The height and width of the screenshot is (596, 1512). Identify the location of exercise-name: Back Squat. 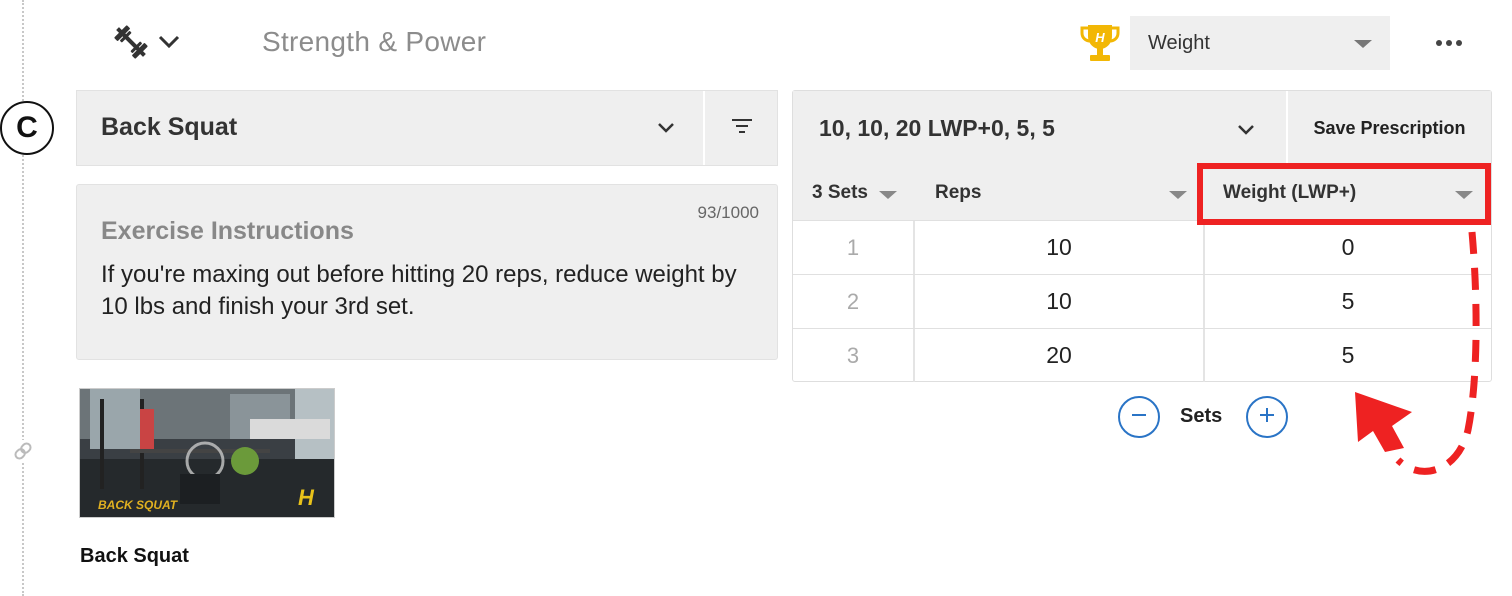
(169, 127).